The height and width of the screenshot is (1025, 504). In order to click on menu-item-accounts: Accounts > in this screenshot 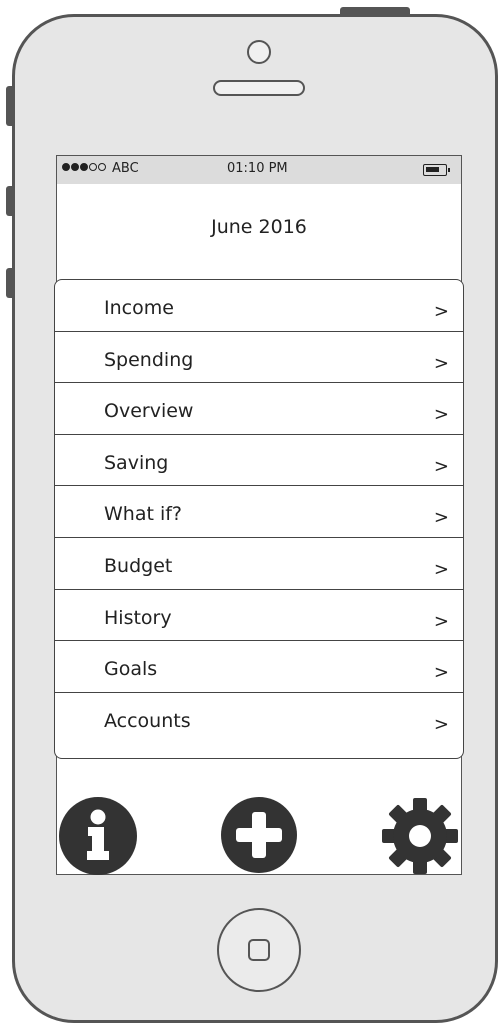, I will do `click(259, 719)`.